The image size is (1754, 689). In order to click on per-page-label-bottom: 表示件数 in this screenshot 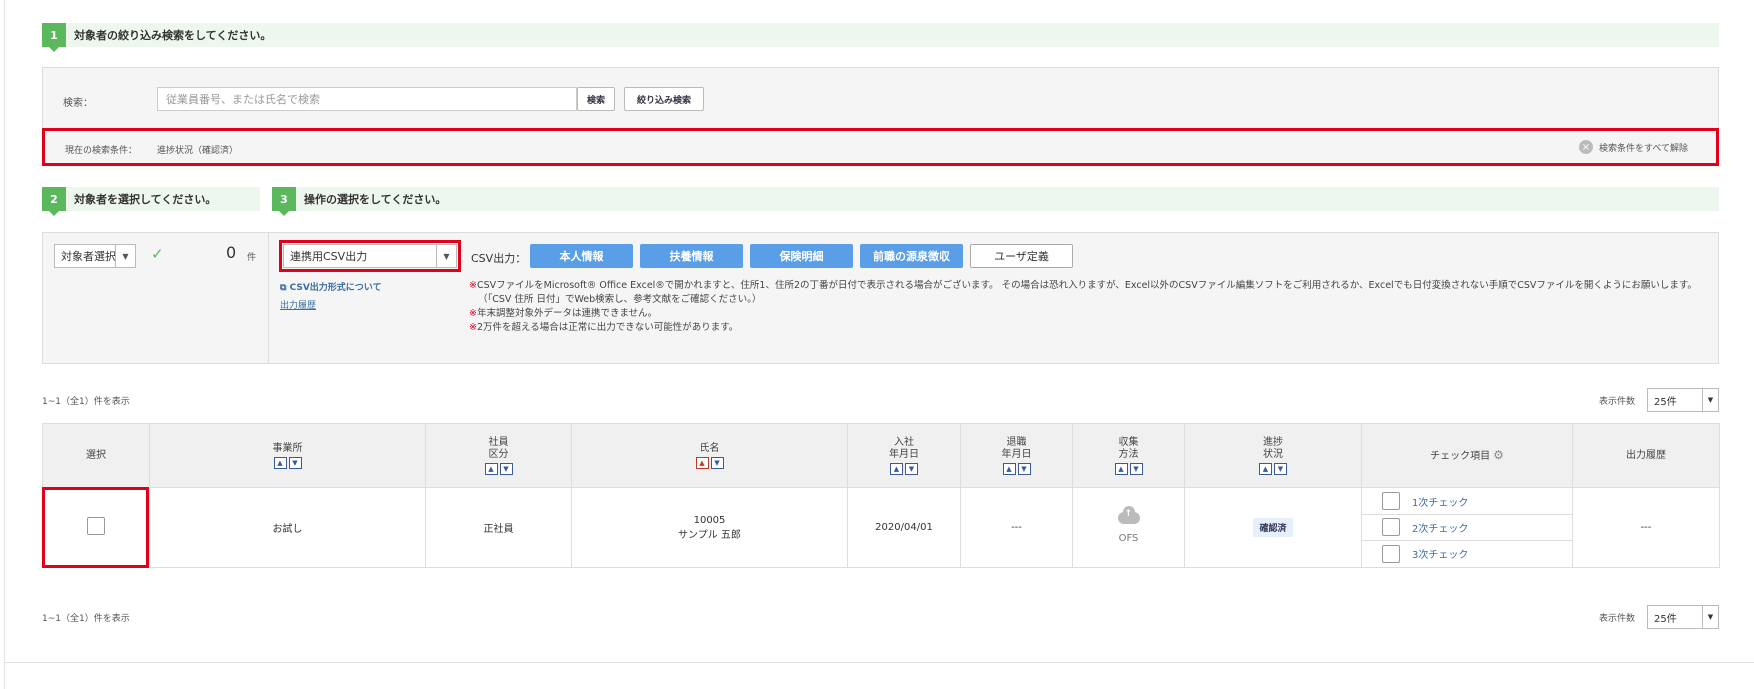, I will do `click(1617, 619)`.